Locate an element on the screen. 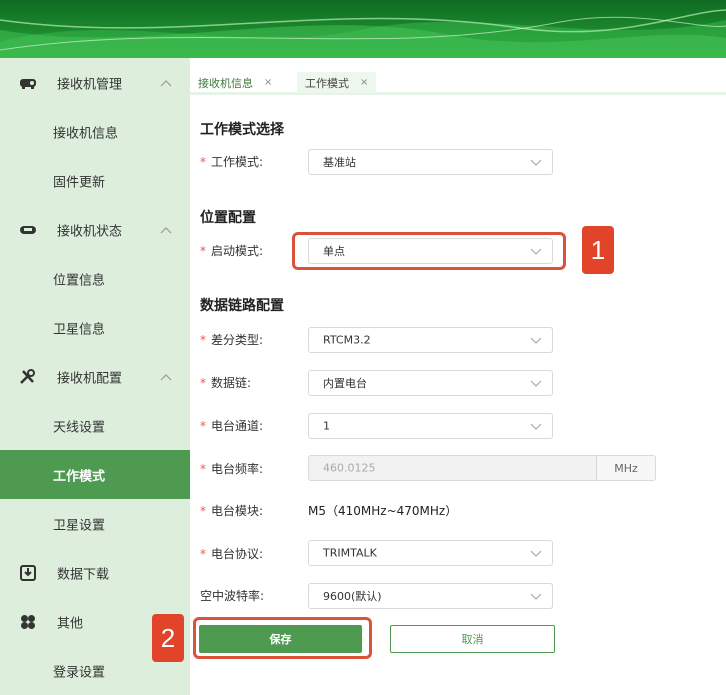  banner-wave-decoration is located at coordinates (363, 33).